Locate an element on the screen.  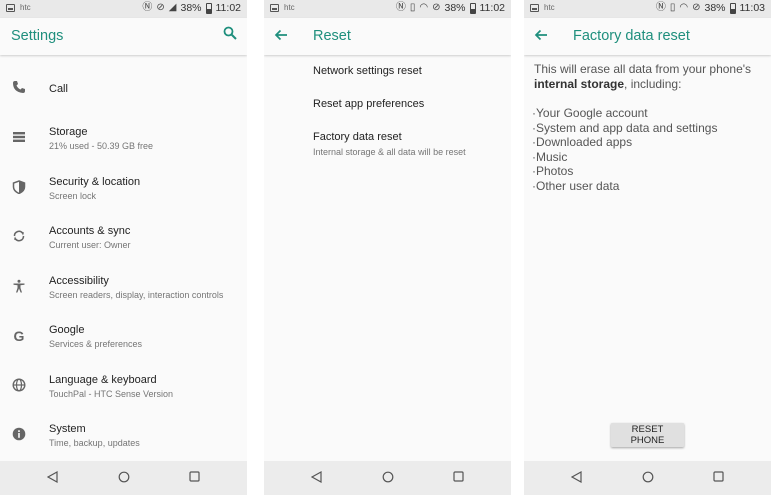
clock: 11:03 is located at coordinates (752, 8).